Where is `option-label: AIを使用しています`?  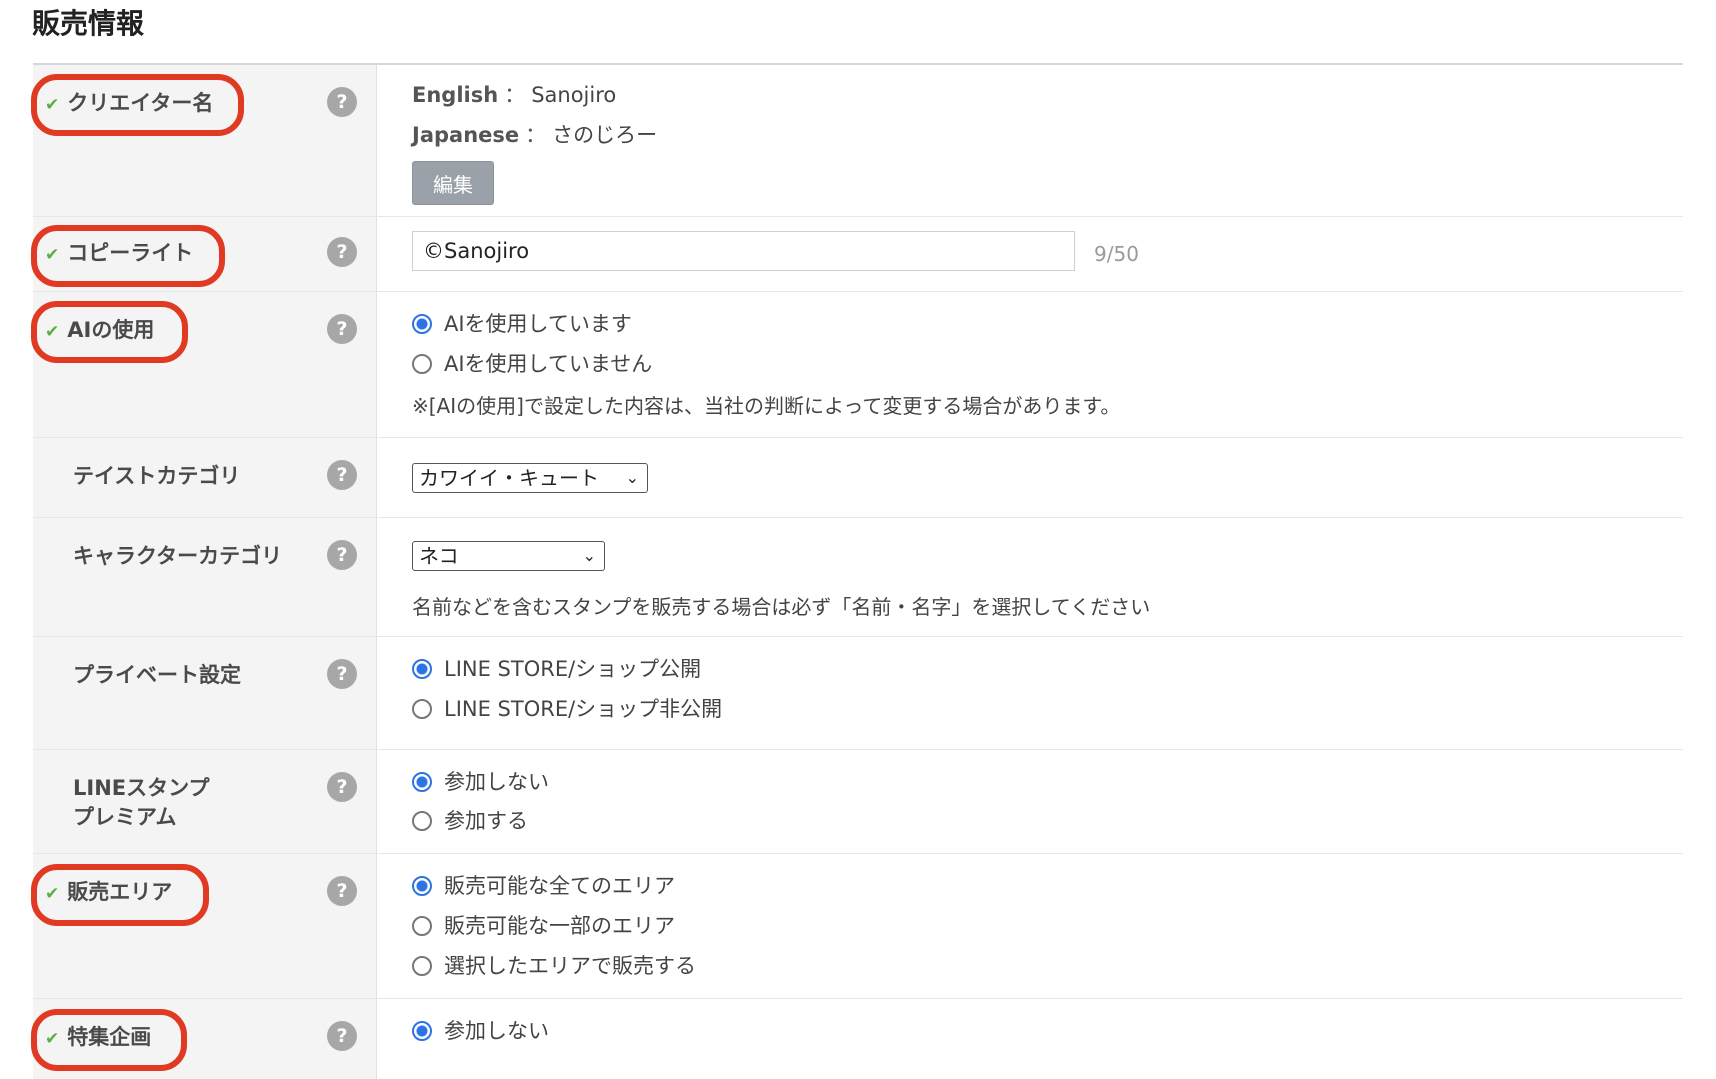
option-label: AIを使用しています is located at coordinates (538, 324).